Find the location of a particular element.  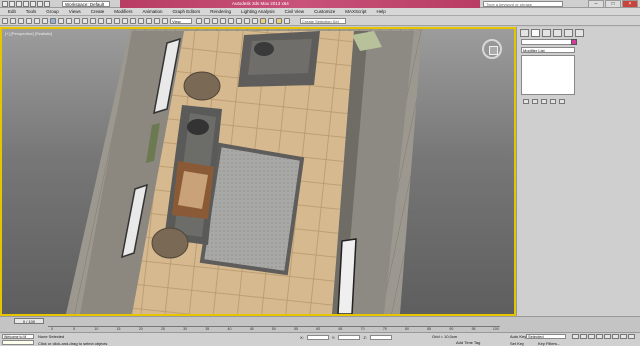

menu-edit: Edit is located at coordinates (12, 11).